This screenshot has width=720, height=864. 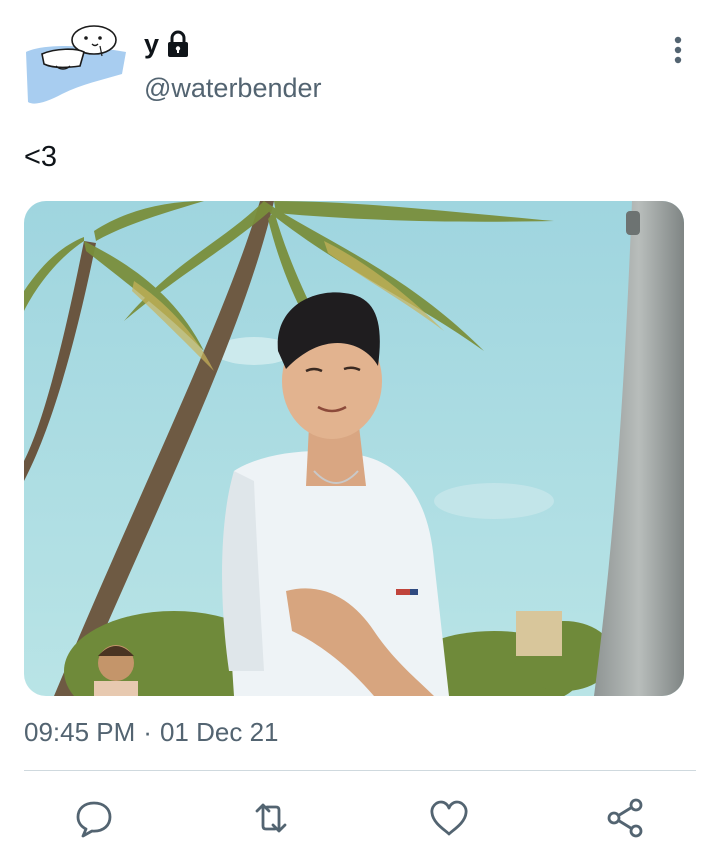 I want to click on lock-icon, so click(x=178, y=44).